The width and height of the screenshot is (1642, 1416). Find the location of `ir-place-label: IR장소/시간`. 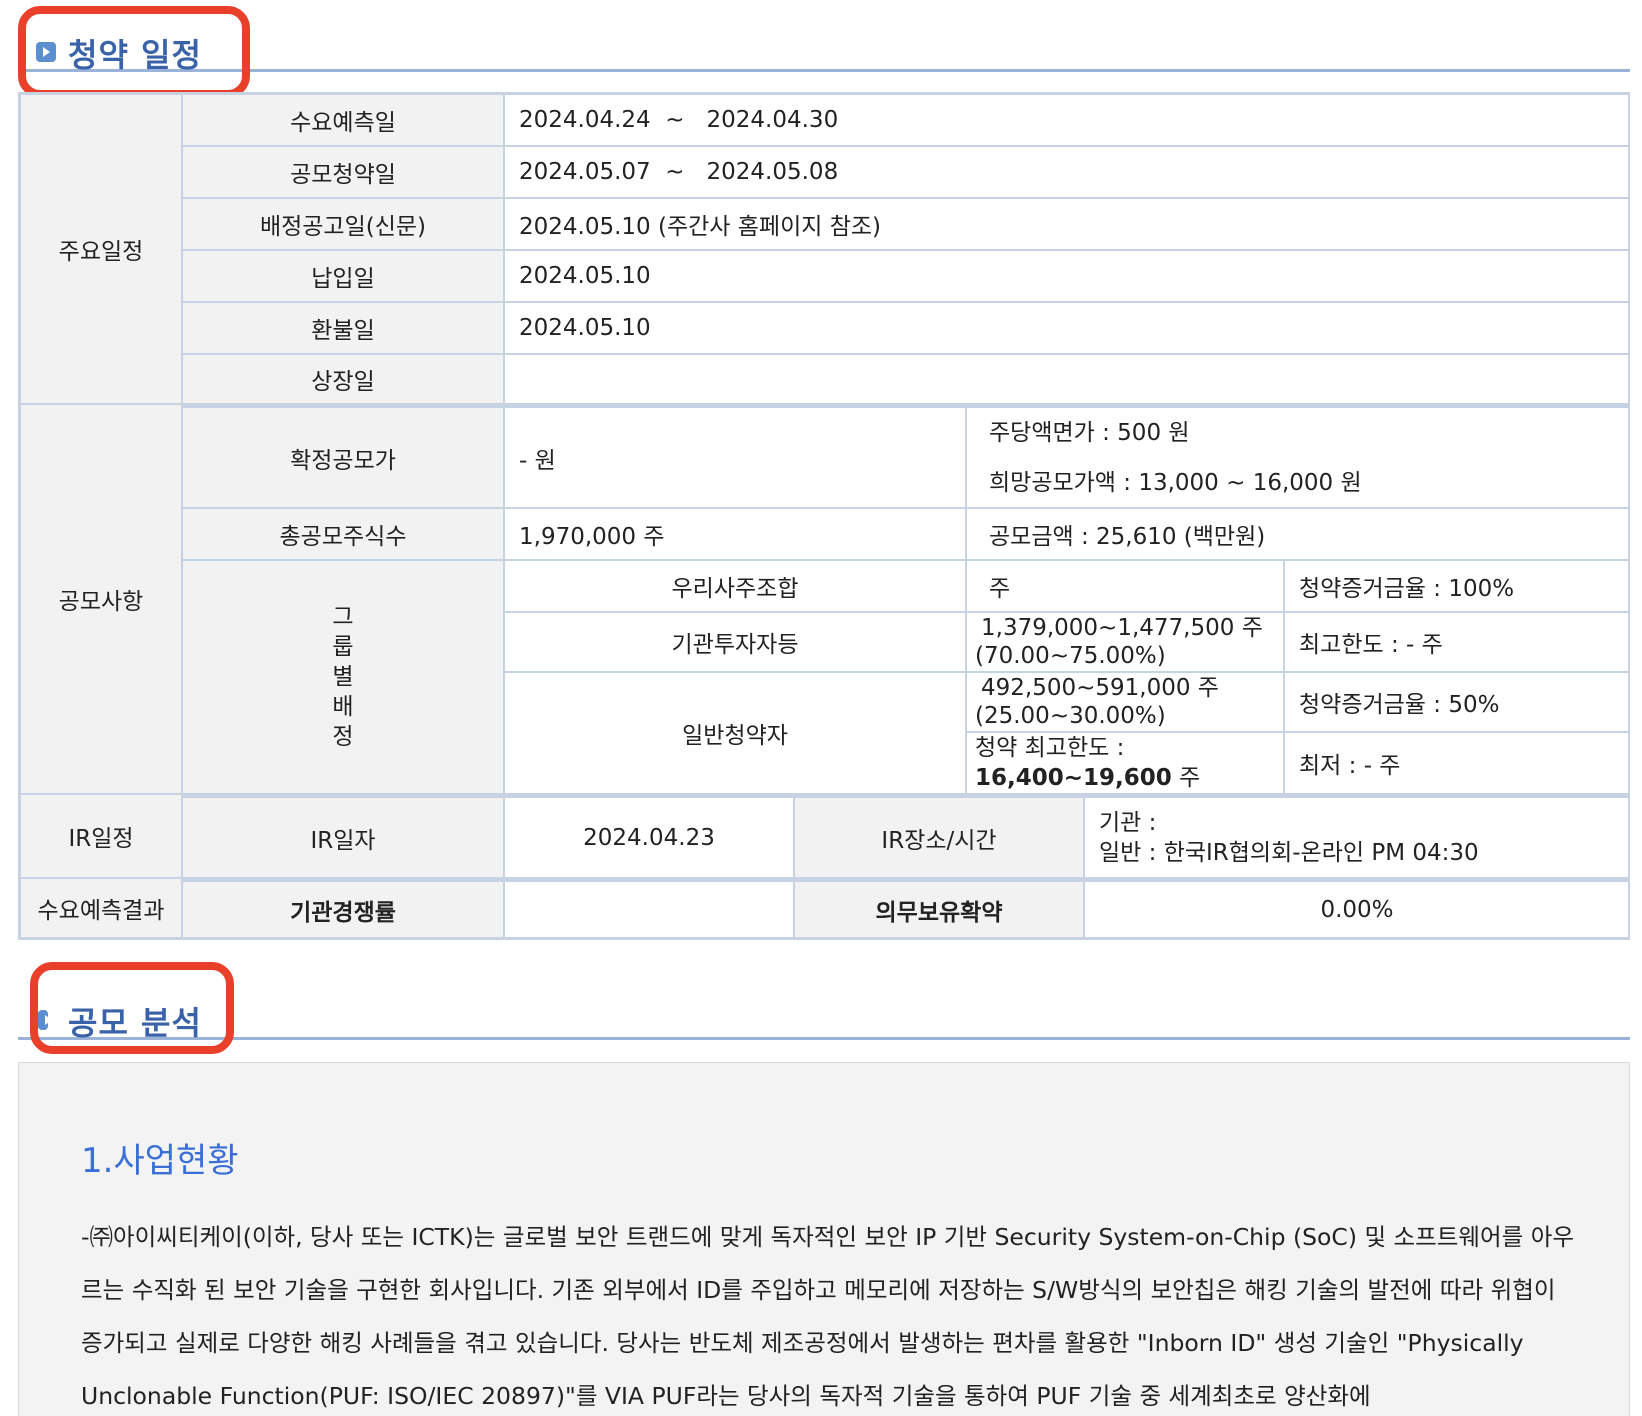

ir-place-label: IR장소/시간 is located at coordinates (939, 836).